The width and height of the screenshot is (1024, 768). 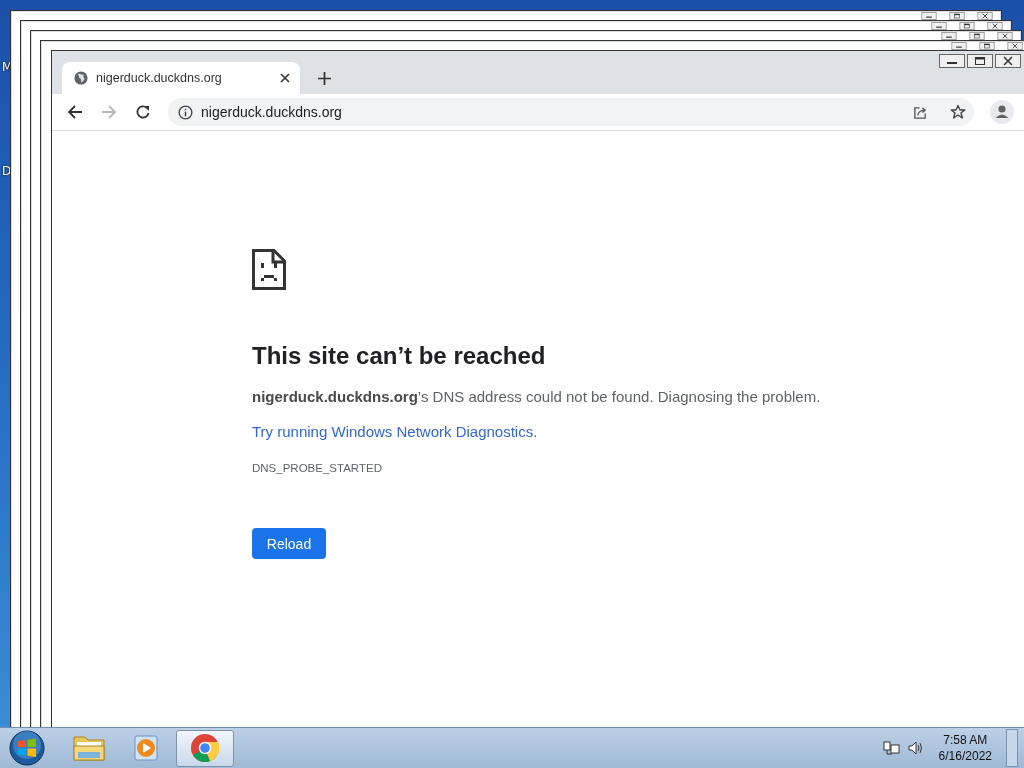 I want to click on error-heading: This site can’t be reached, so click(x=399, y=356).